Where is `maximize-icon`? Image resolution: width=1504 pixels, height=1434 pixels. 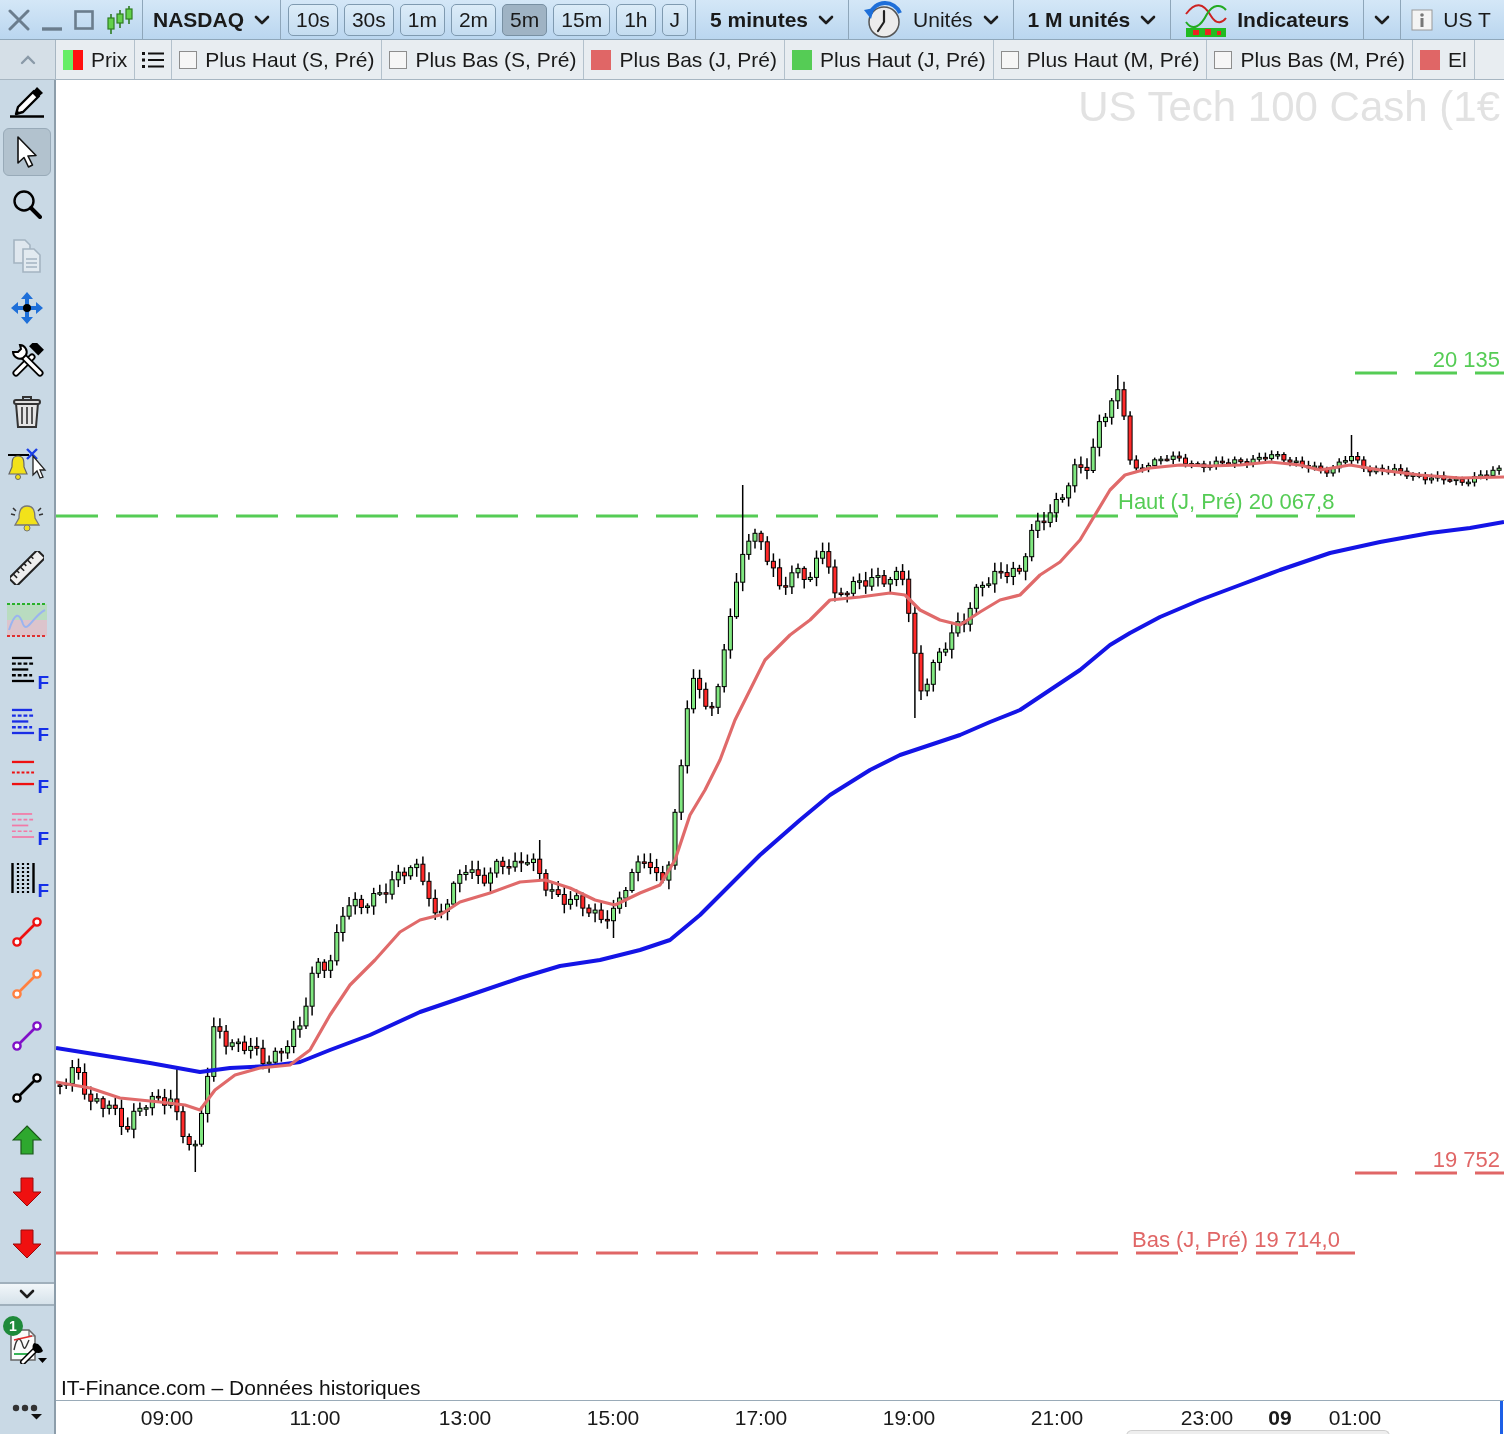
maximize-icon is located at coordinates (84, 19).